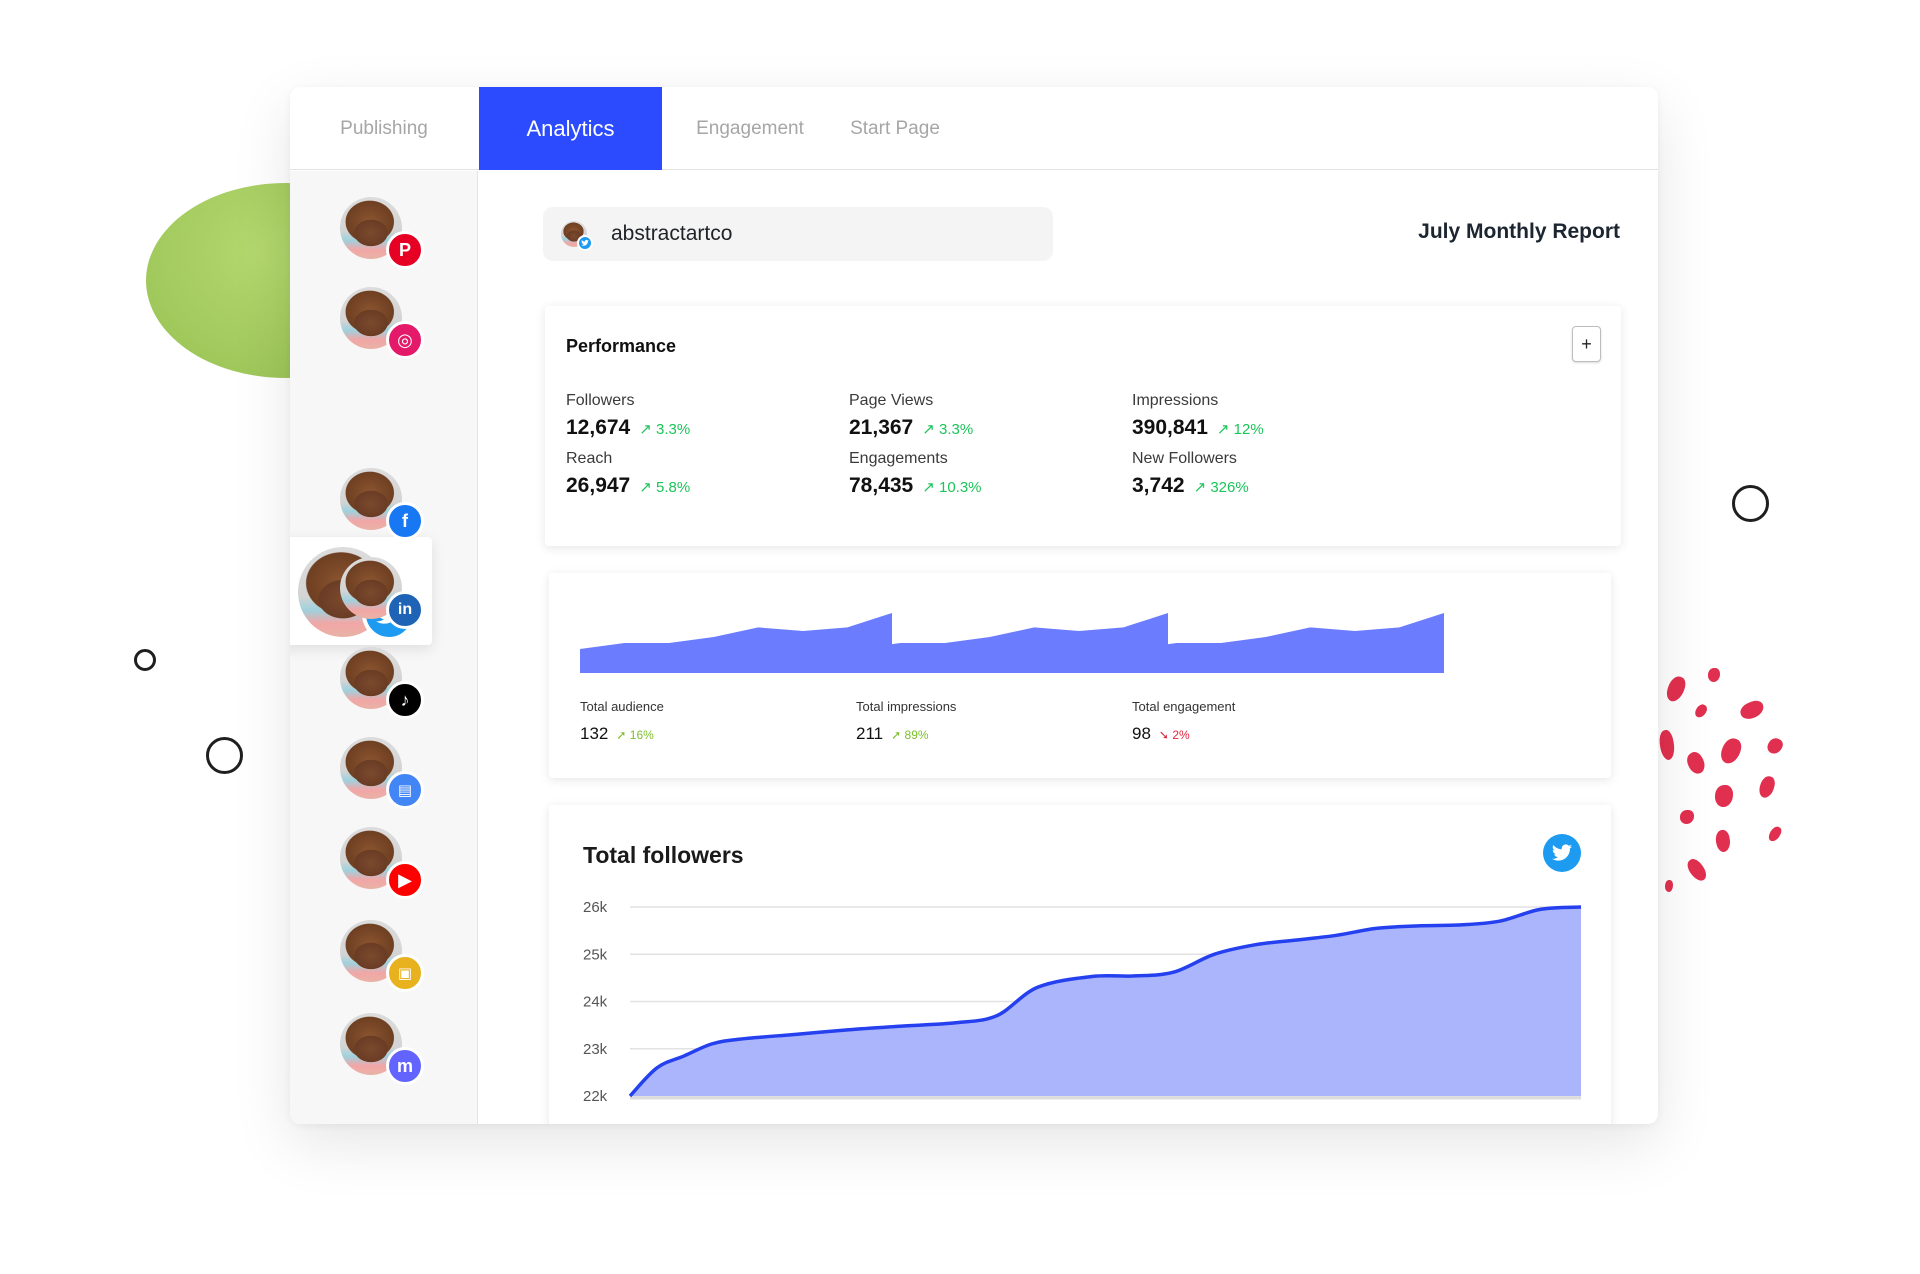 The image size is (1920, 1274). What do you see at coordinates (1082, 1002) in the screenshot?
I see `followers-chart: 26k 25k 24k 23k 22k` at bounding box center [1082, 1002].